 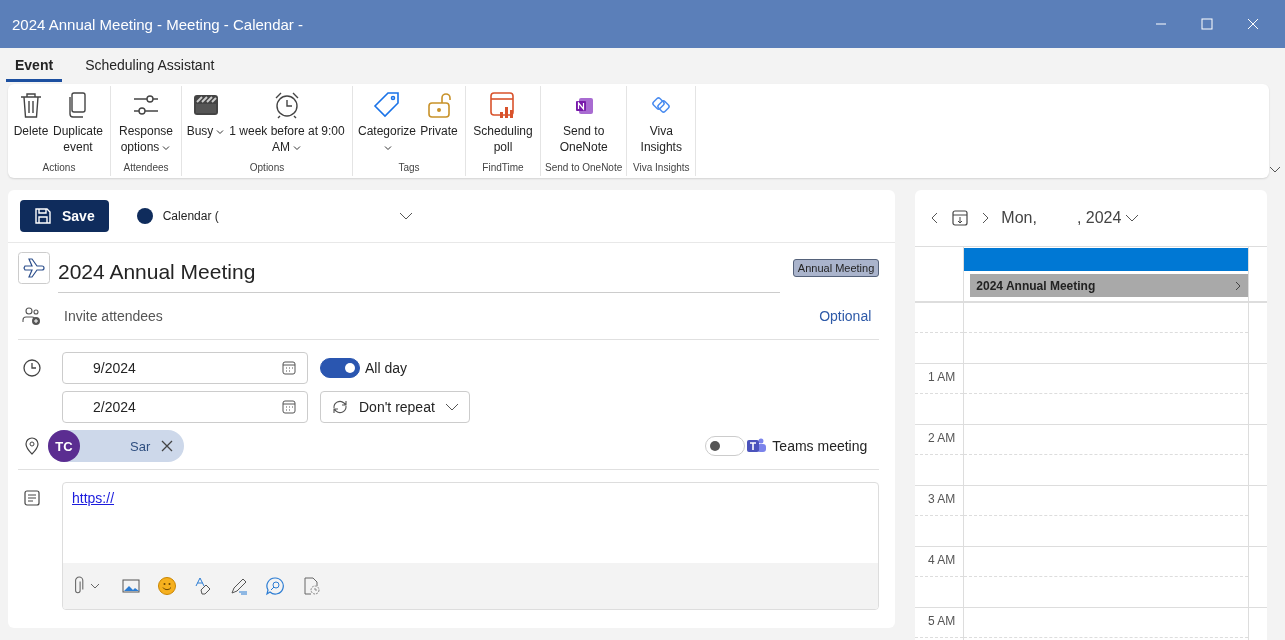 What do you see at coordinates (64, 446) in the screenshot?
I see `avatar: TC` at bounding box center [64, 446].